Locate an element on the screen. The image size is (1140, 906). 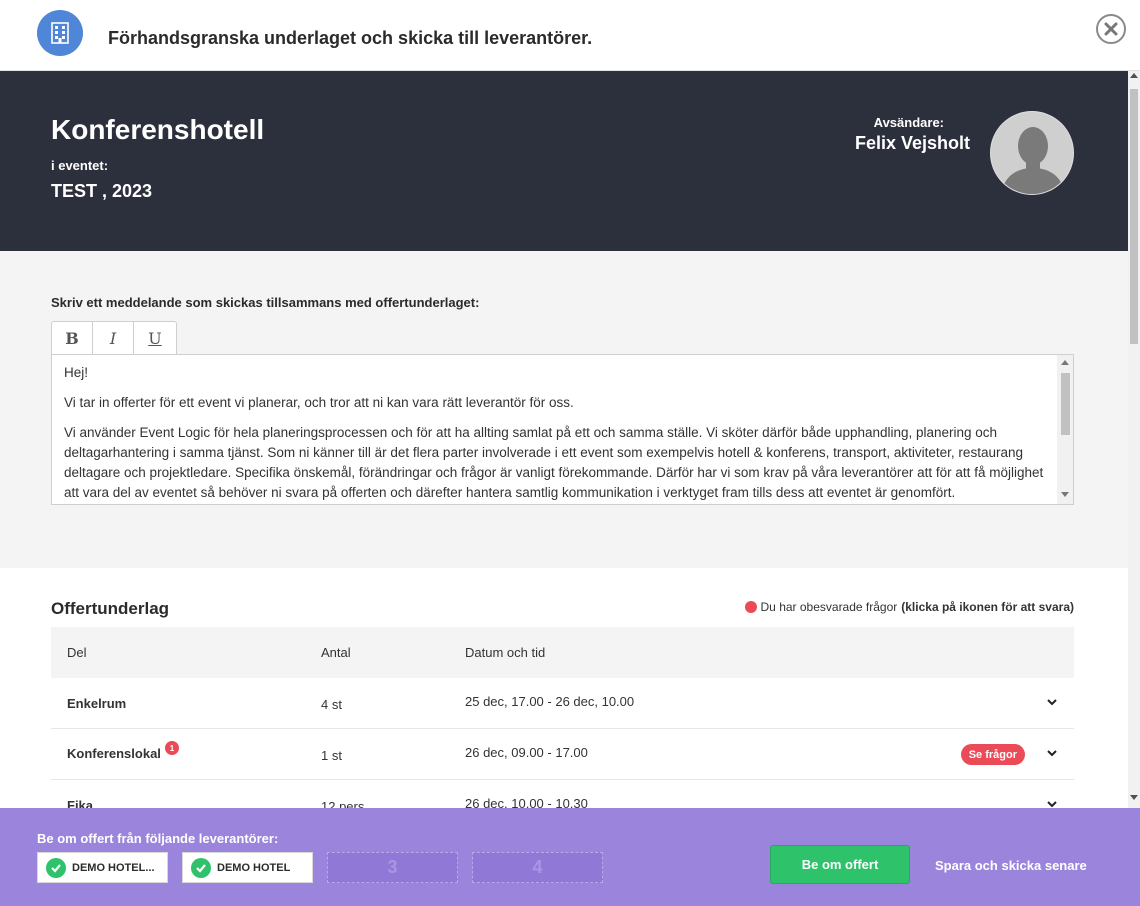
close-button is located at coordinates (1111, 29).